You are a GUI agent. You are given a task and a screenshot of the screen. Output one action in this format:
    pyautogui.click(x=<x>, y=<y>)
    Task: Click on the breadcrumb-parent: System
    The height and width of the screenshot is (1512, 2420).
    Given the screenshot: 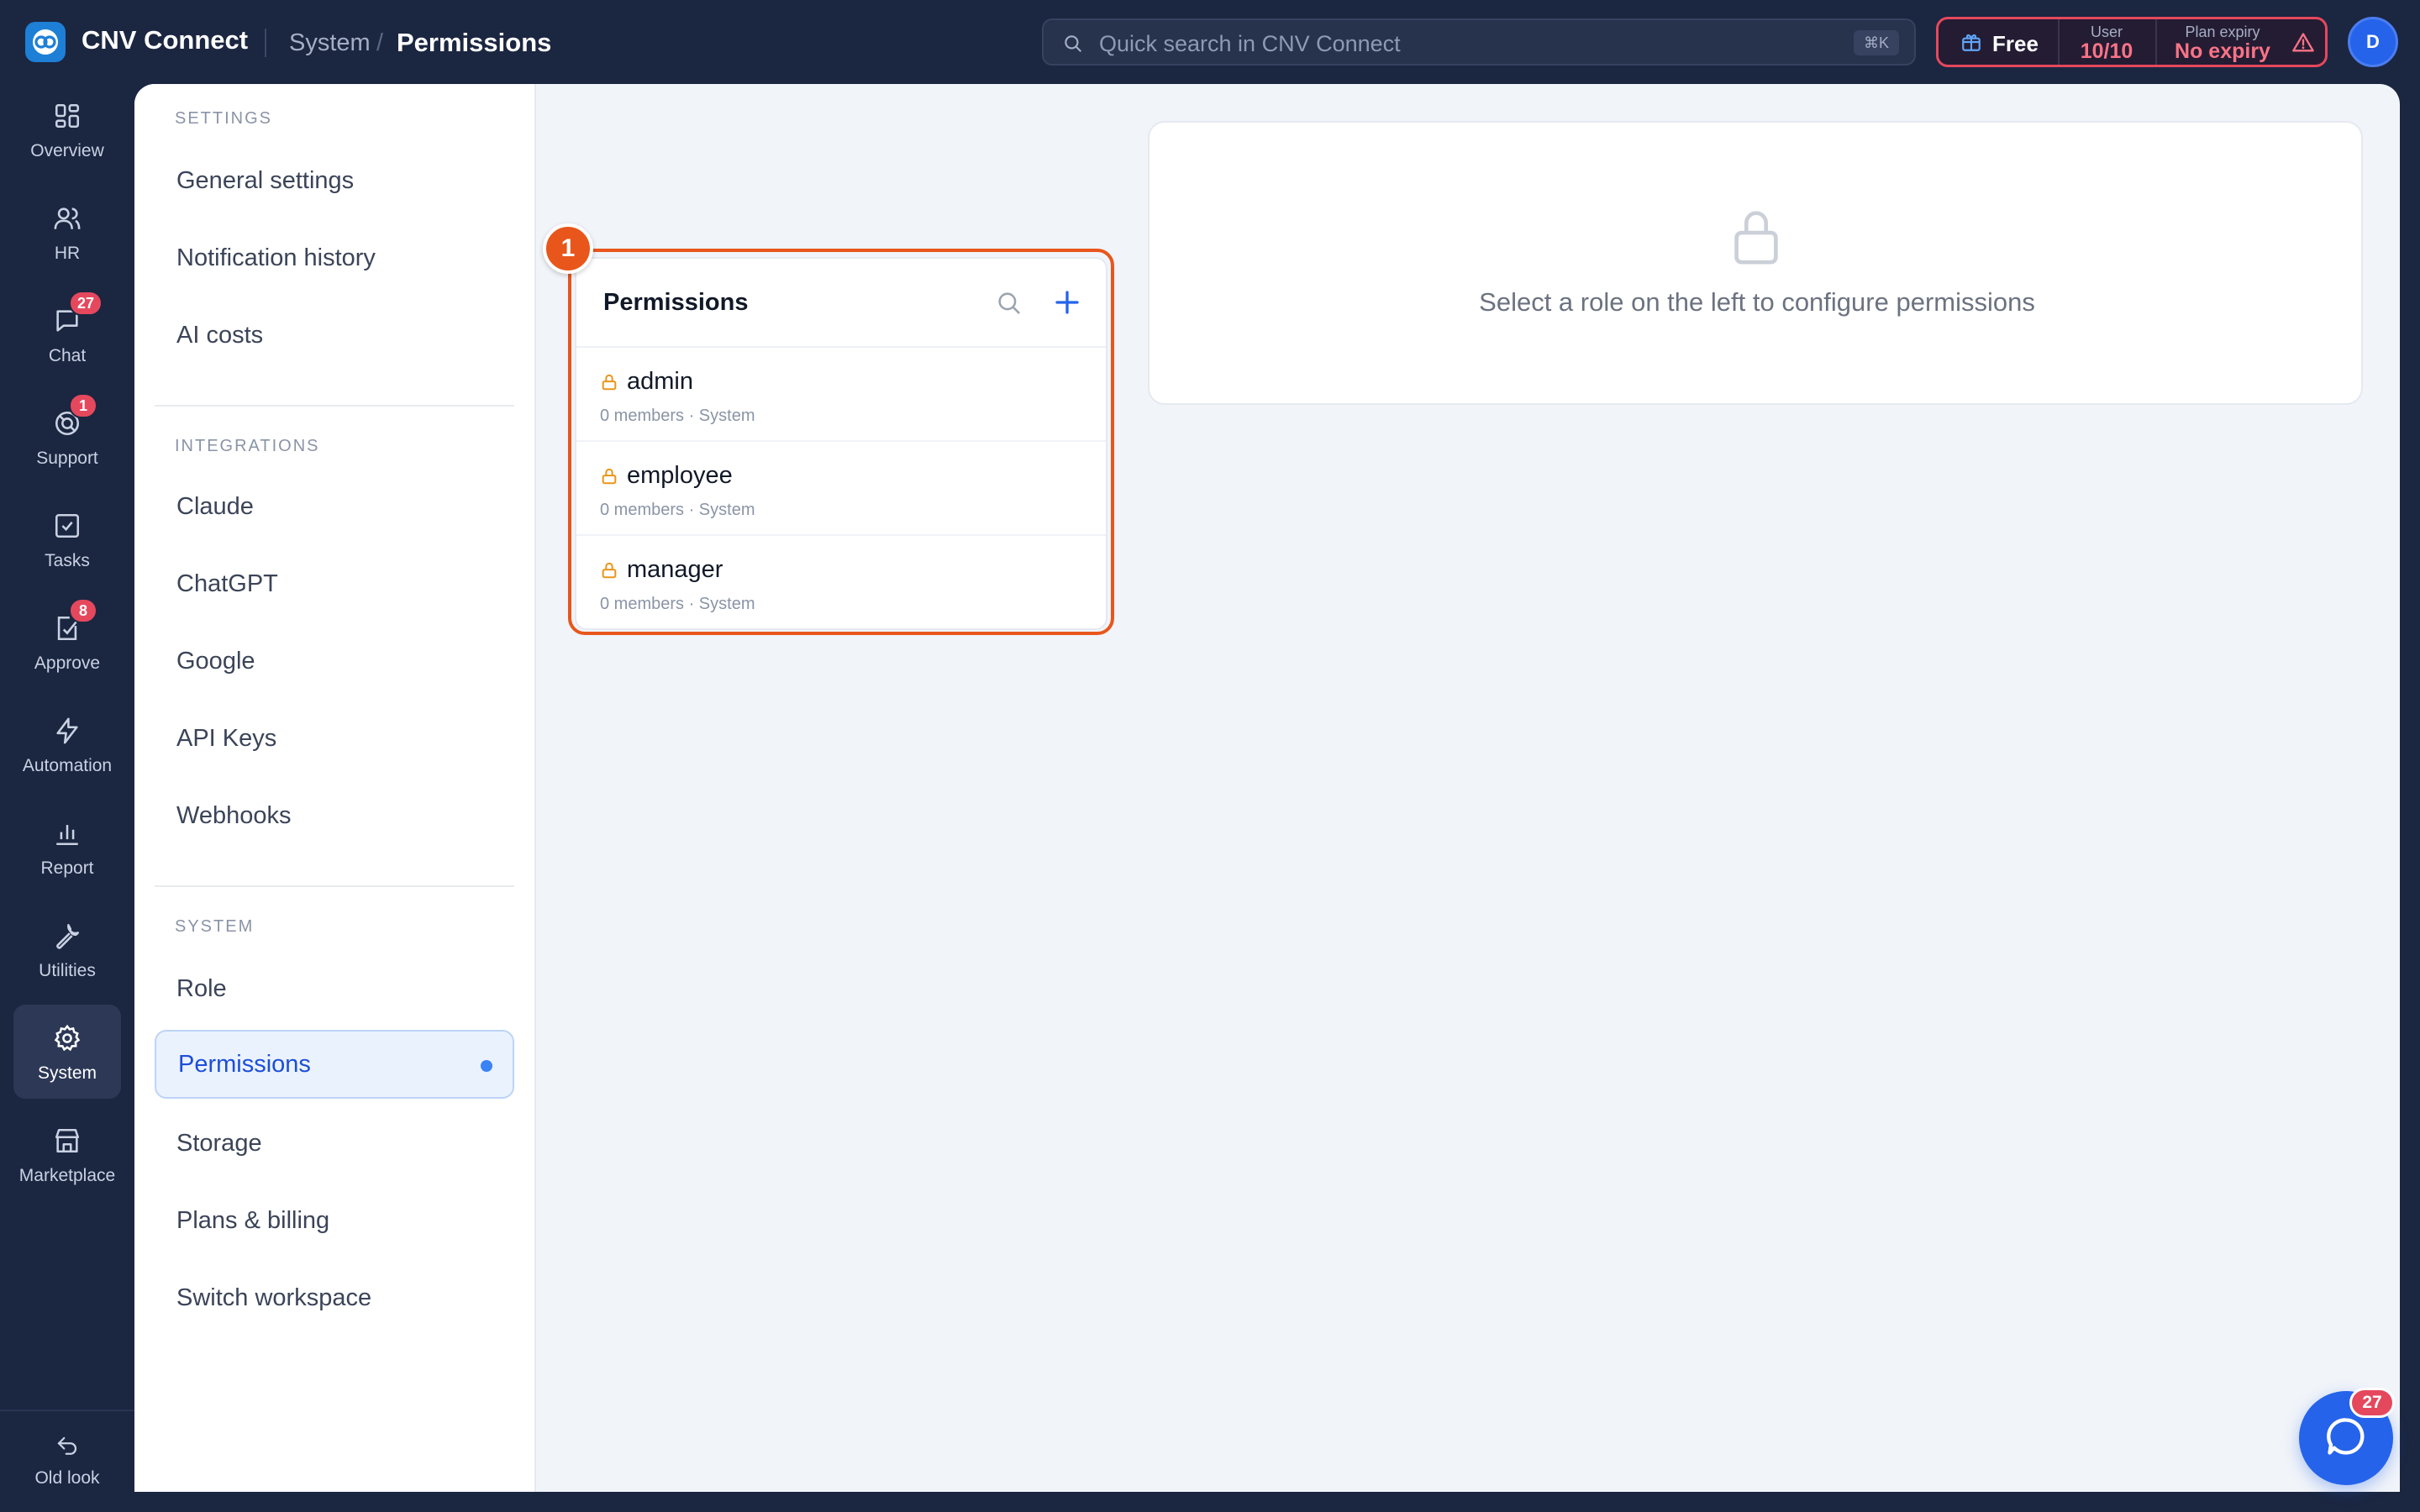 What is the action you would take?
    pyautogui.click(x=330, y=43)
    